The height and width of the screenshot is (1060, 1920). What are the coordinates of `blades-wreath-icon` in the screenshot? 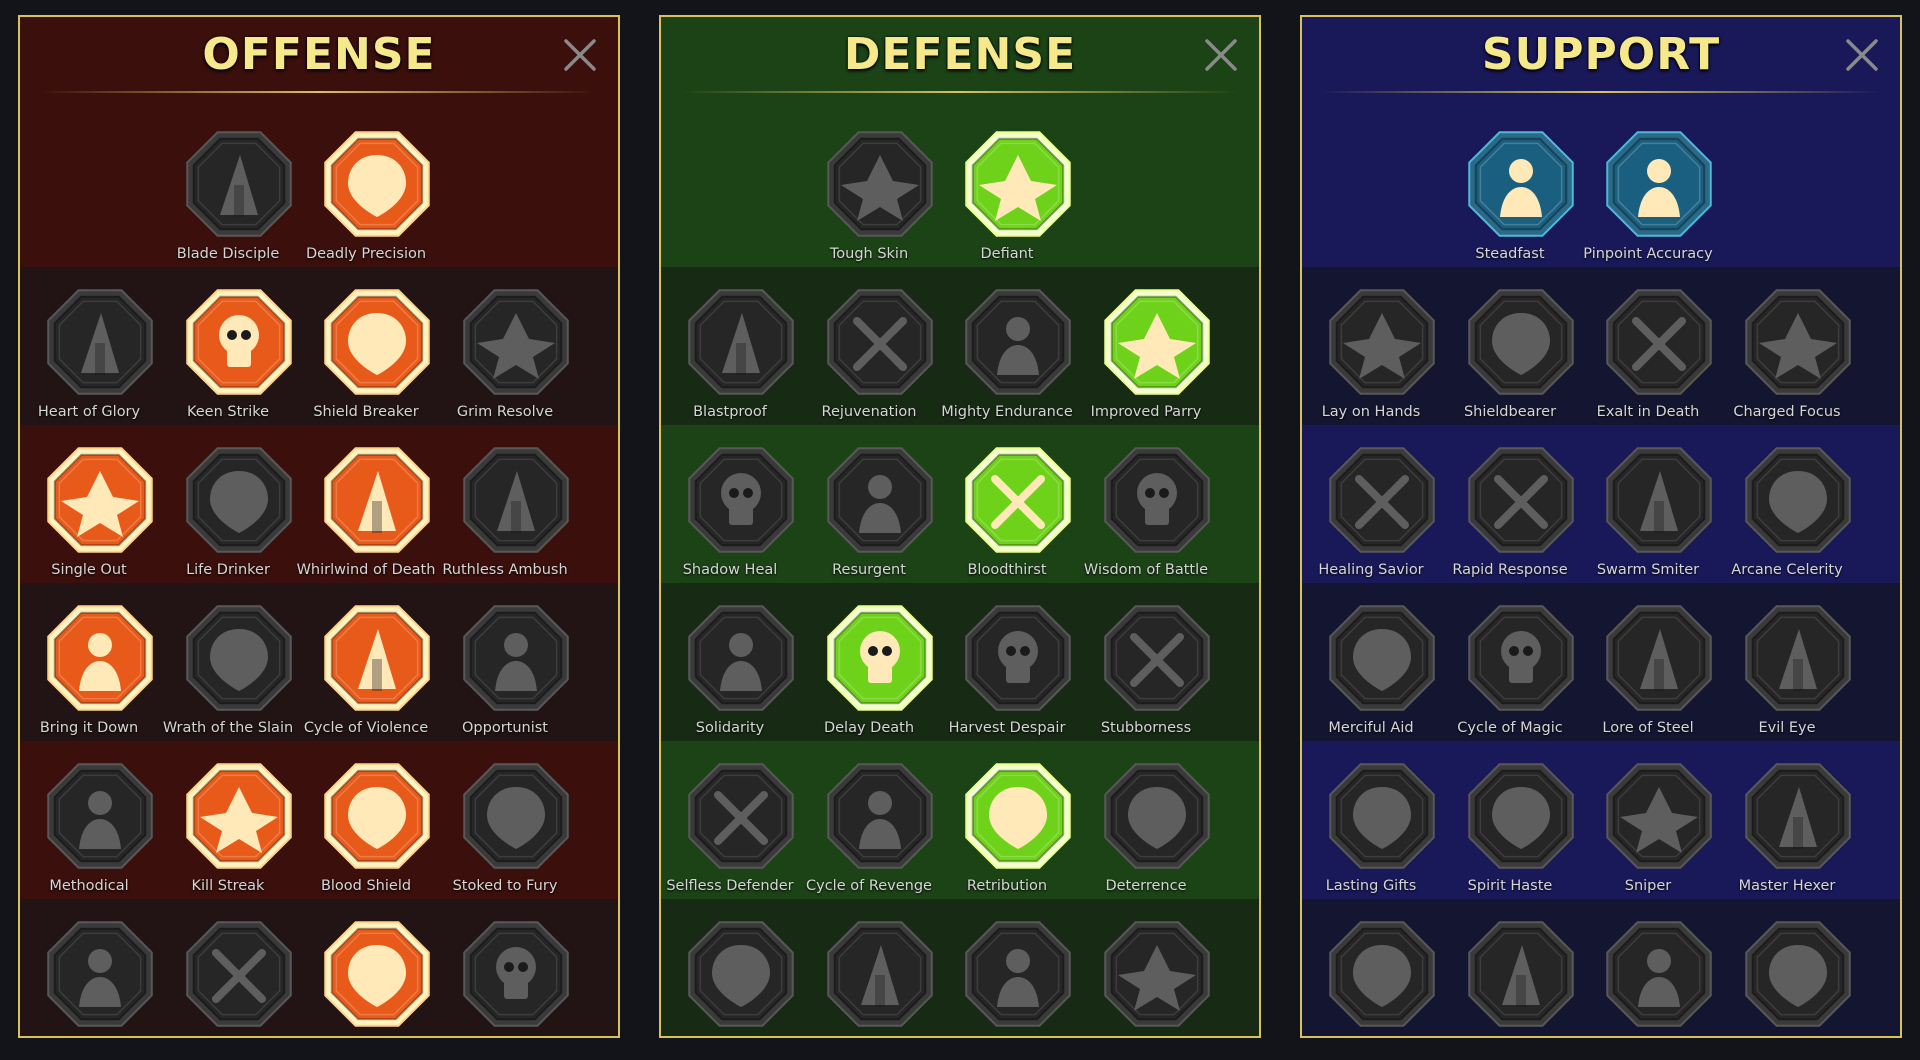 It's located at (100, 816).